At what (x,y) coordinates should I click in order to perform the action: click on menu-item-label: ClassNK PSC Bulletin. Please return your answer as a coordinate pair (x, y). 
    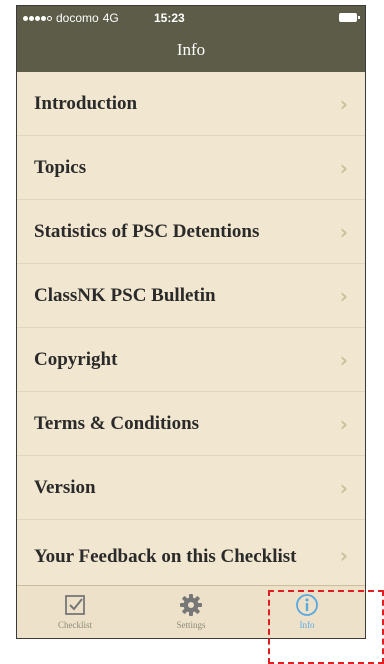
    Looking at the image, I should click on (125, 295).